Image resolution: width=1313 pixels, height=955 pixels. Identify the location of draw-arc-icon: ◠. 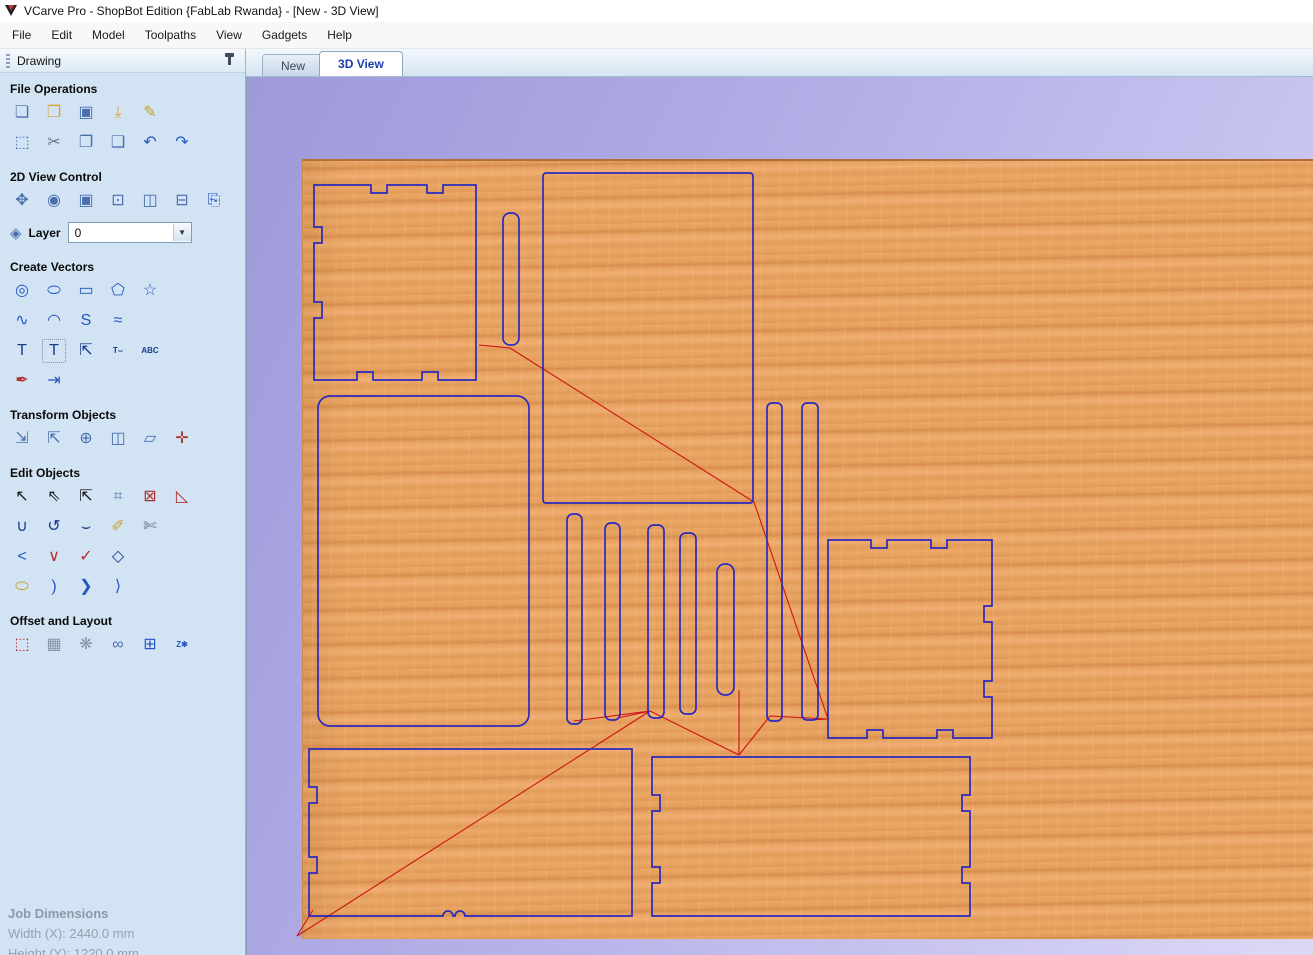
(54, 321).